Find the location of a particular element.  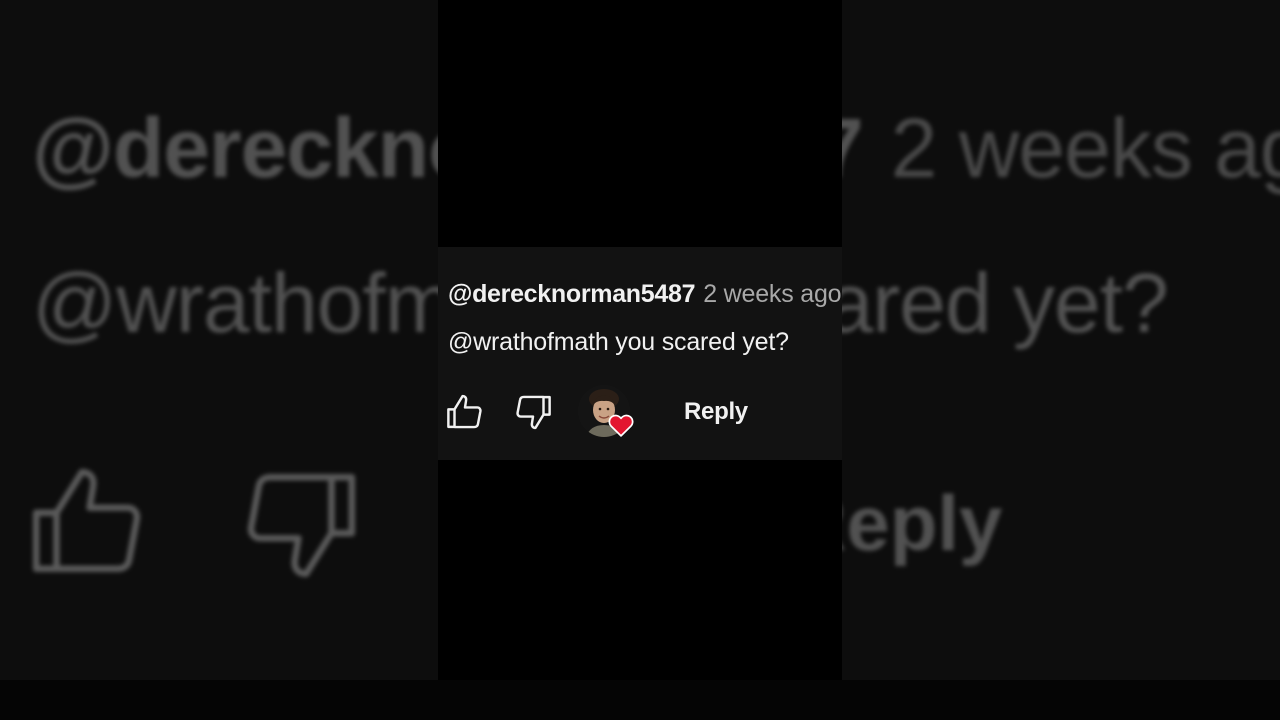

creator-heart-icon is located at coordinates (621, 425).